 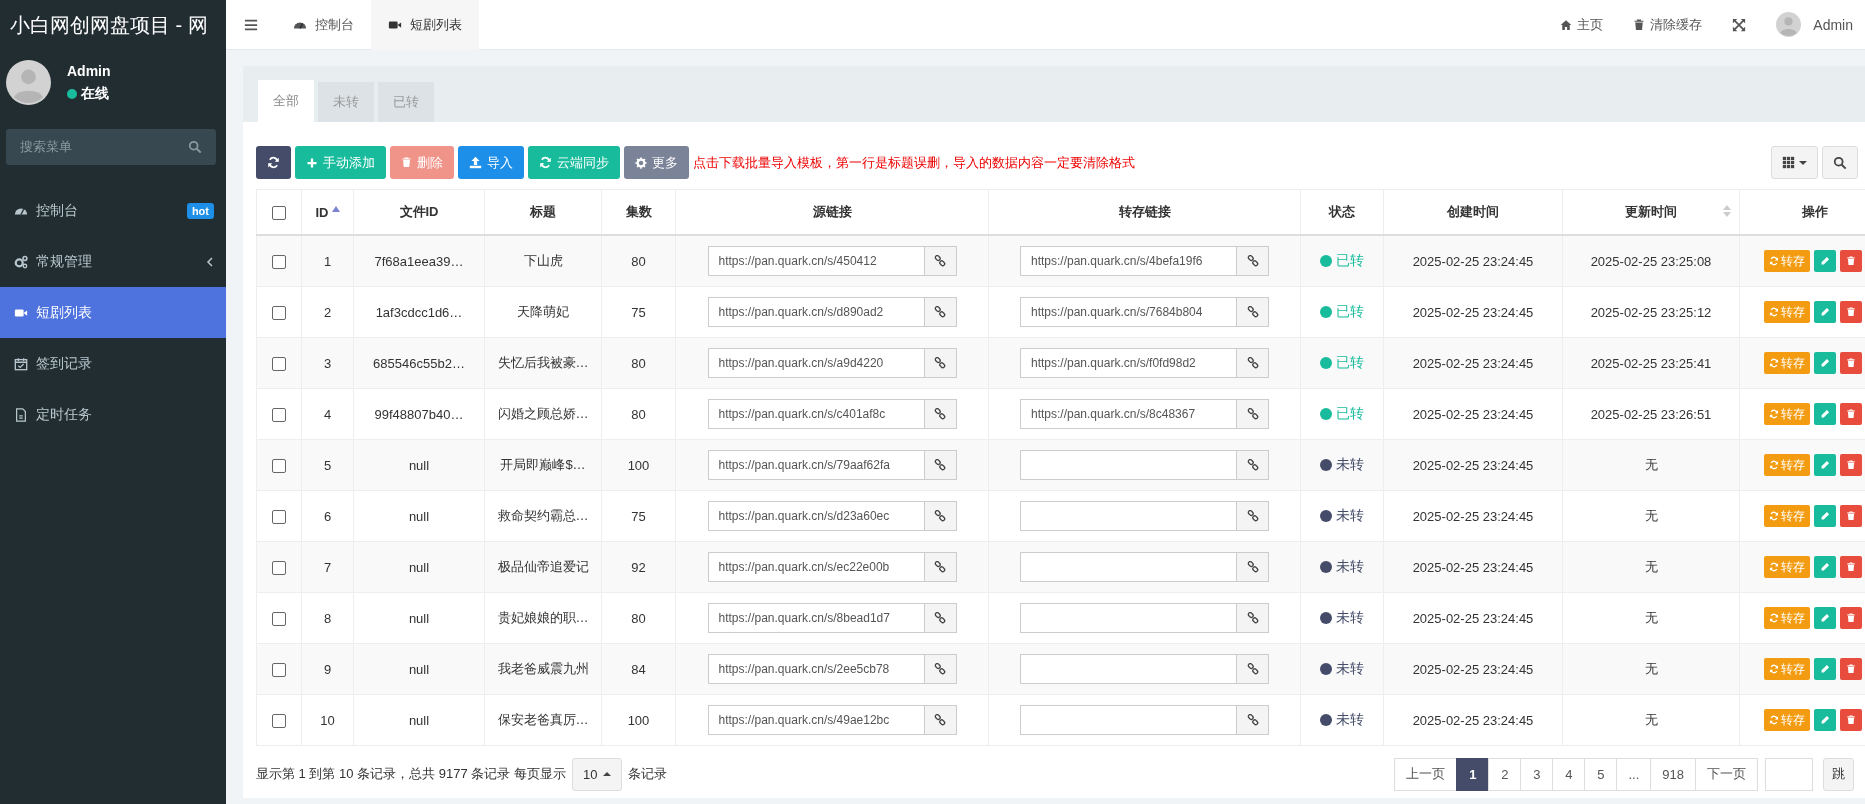 What do you see at coordinates (815, 414) in the screenshot?
I see `link-field: https://pan.quark.cn/s/c401af8c` at bounding box center [815, 414].